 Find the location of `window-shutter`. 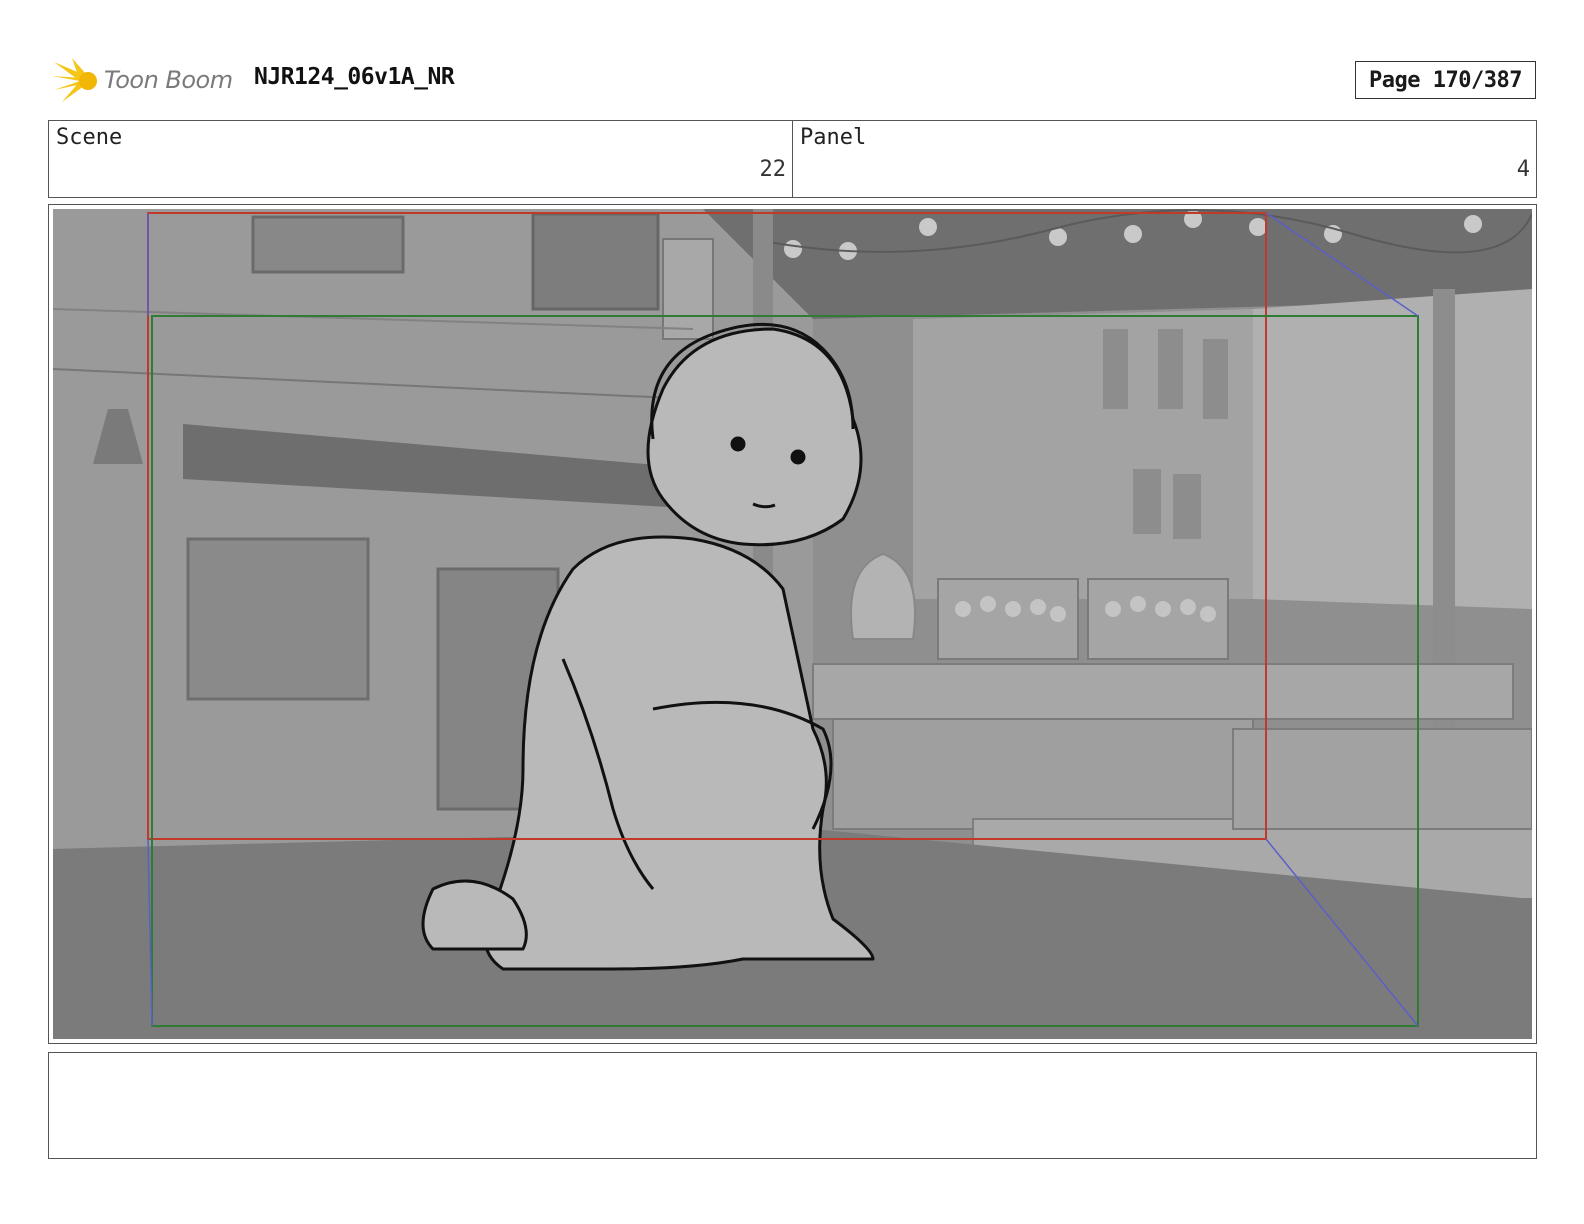

window-shutter is located at coordinates (688, 289).